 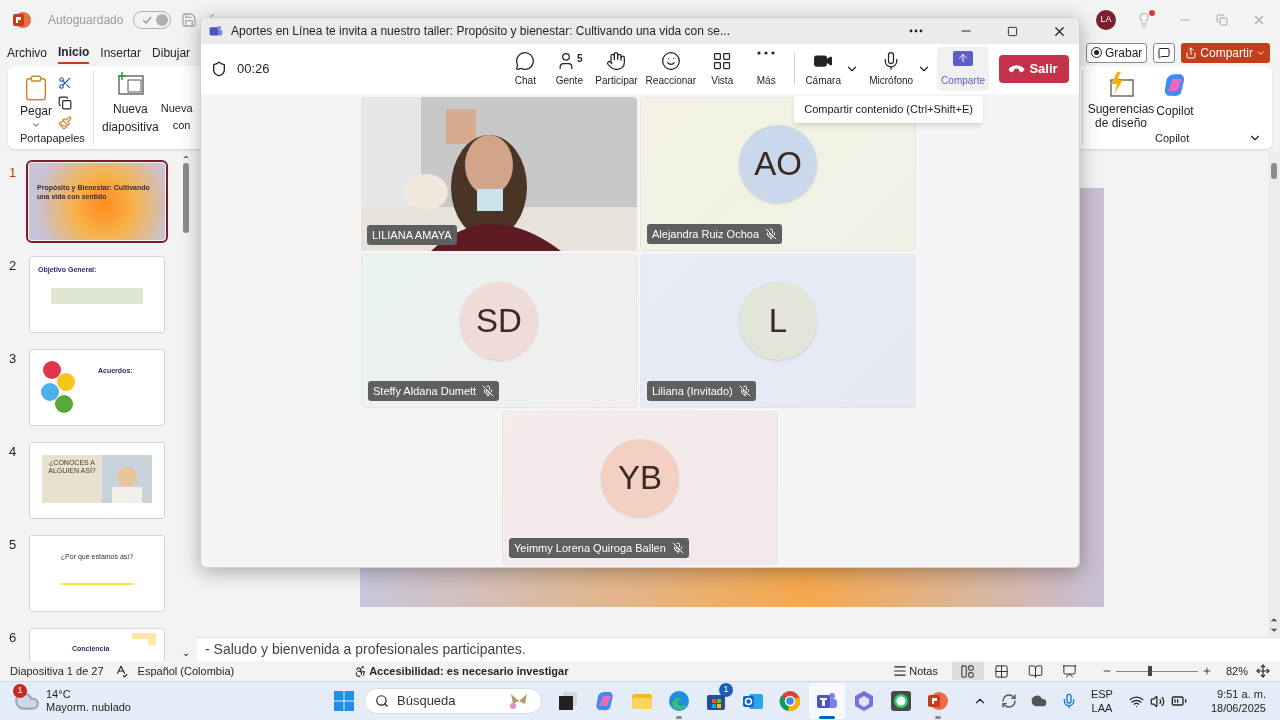 What do you see at coordinates (1008, 701) in the screenshot?
I see `sync-icon` at bounding box center [1008, 701].